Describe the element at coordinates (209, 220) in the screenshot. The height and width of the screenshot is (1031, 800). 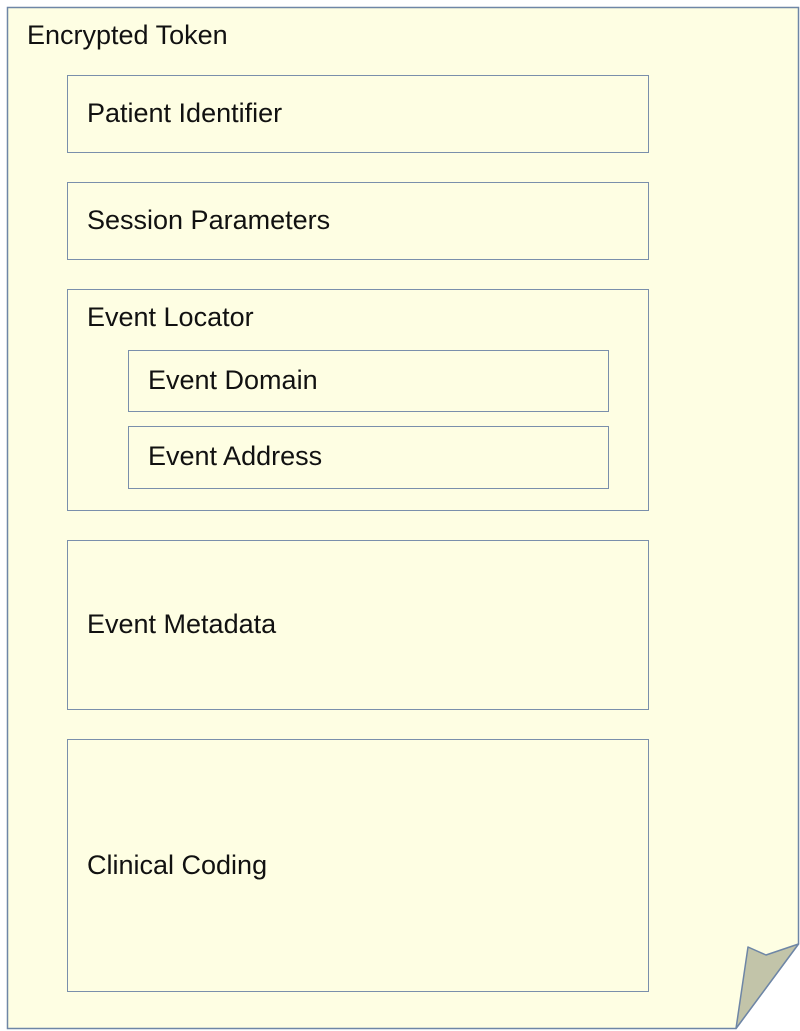
I see `session-parameters-label: Session Parameters` at that location.